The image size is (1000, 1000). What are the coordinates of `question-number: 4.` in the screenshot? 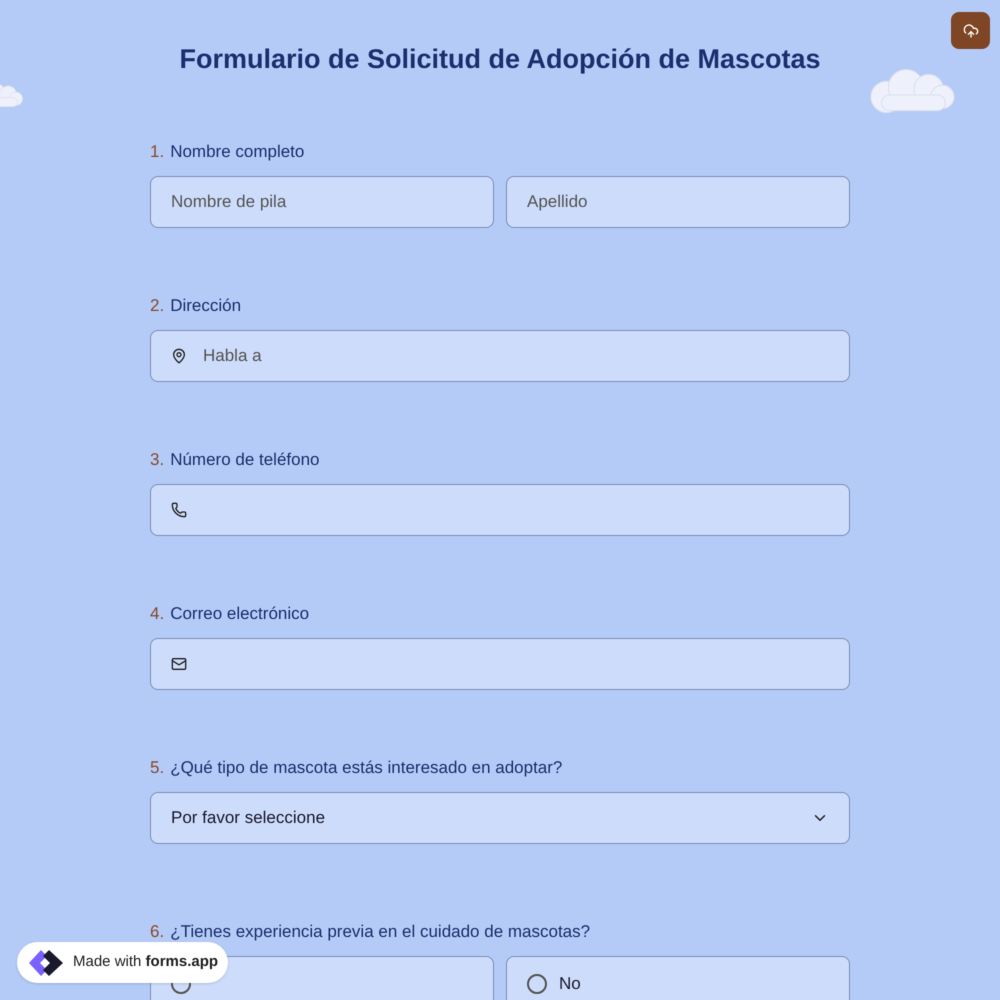 It's located at (157, 614).